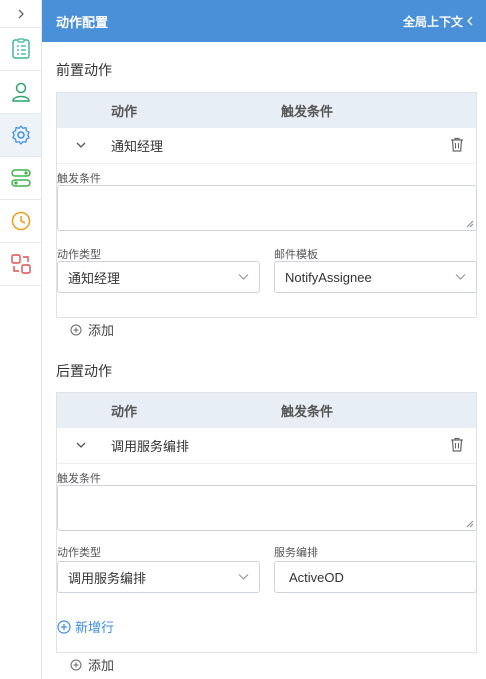  Describe the element at coordinates (137, 146) in the screenshot. I see `action-name: 通知经理` at that location.